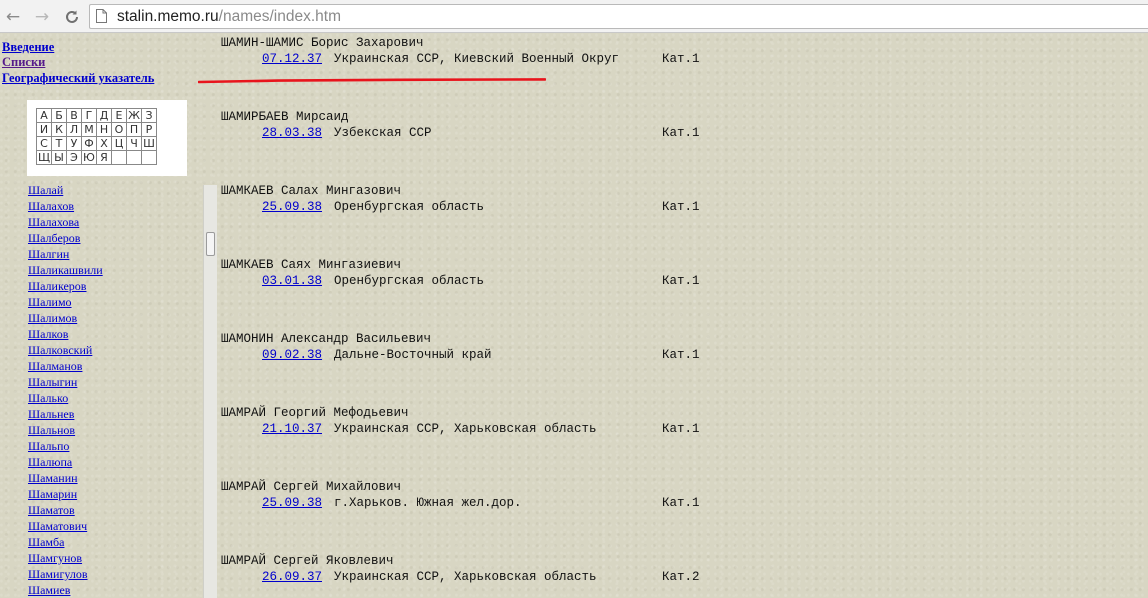 The width and height of the screenshot is (1148, 598). I want to click on surname-link: Шамигулов, so click(65, 574).